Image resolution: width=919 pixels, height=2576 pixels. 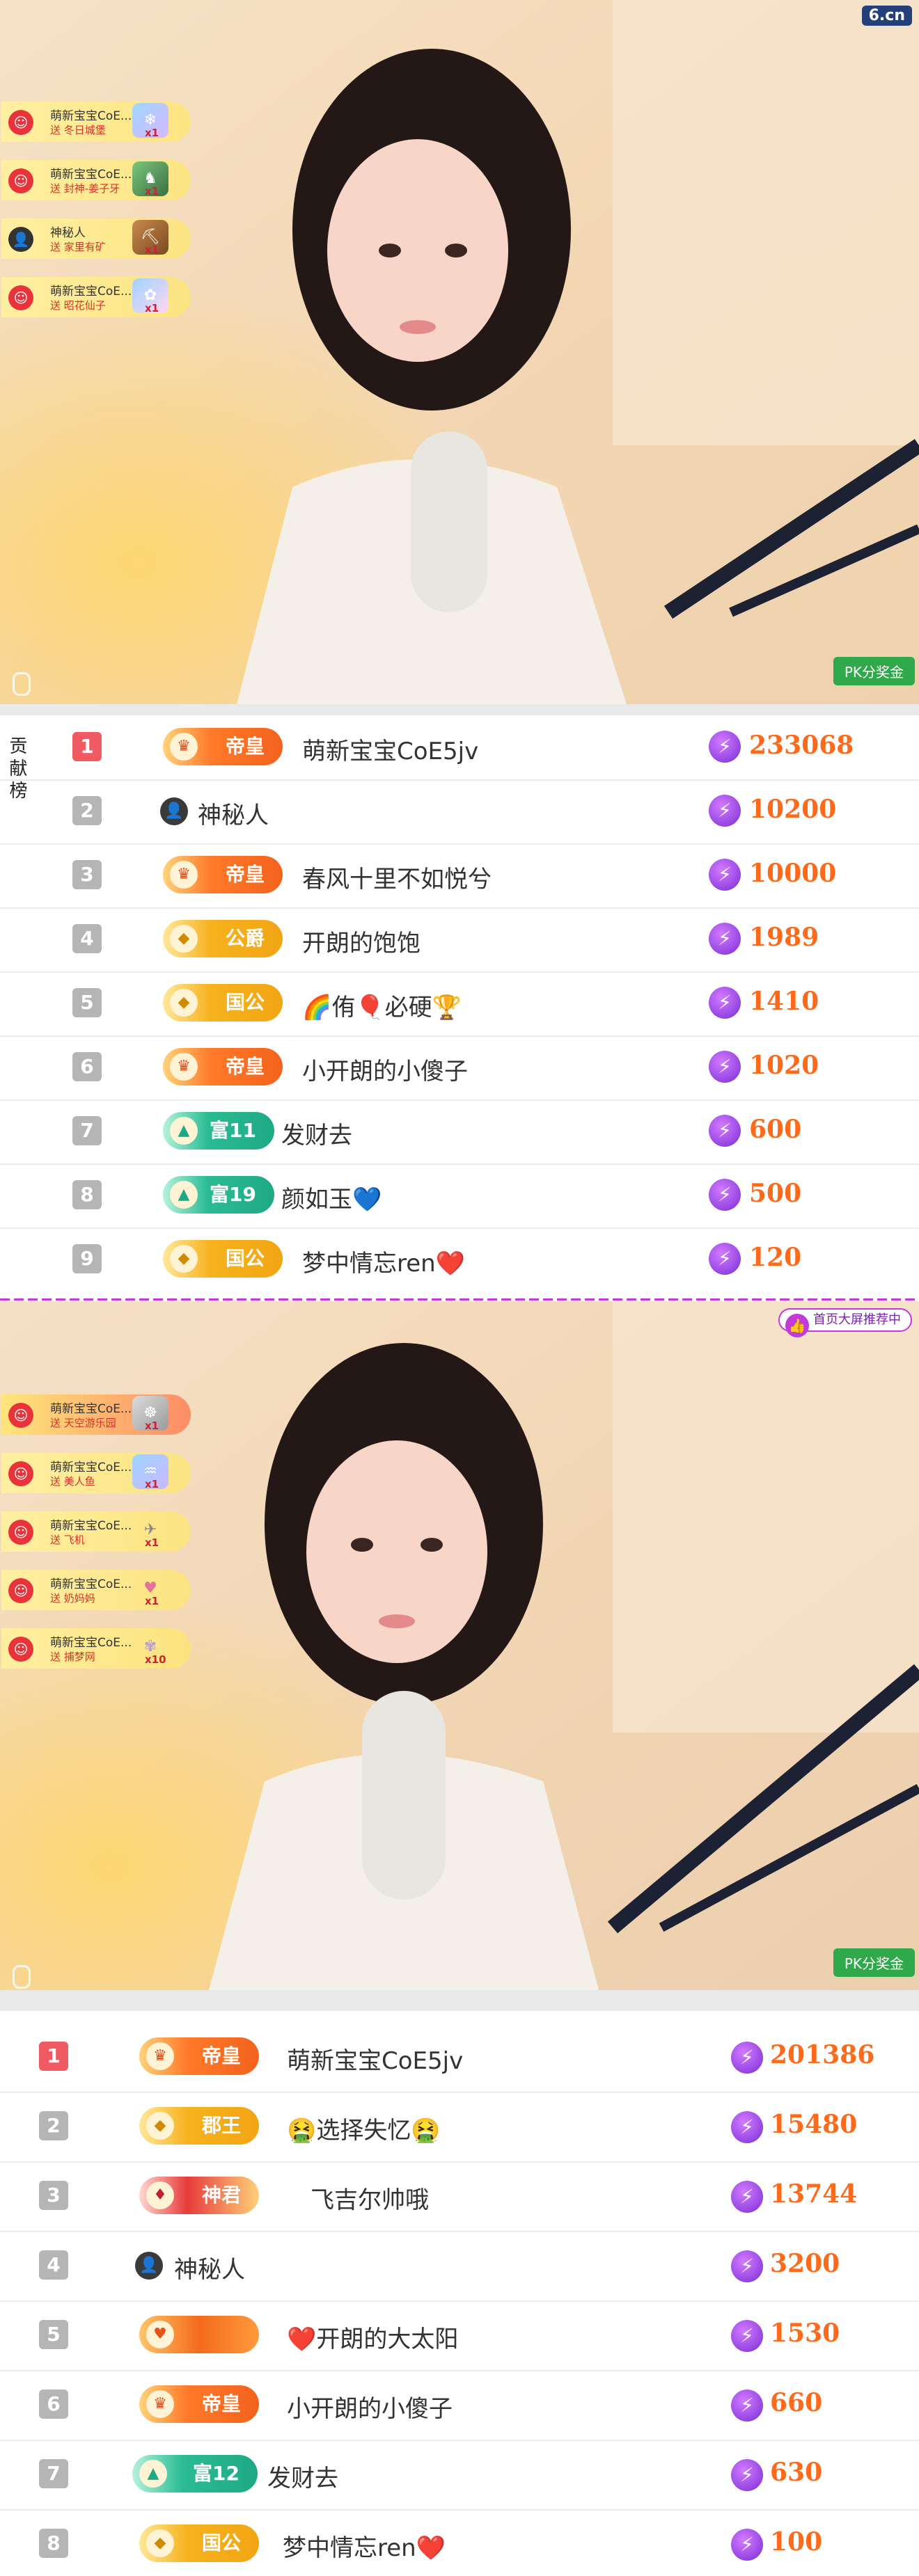 I want to click on table-row: 6 ♛ 帝皇 小开朗的小傻子 ⚡ 660, so click(x=459, y=2405).